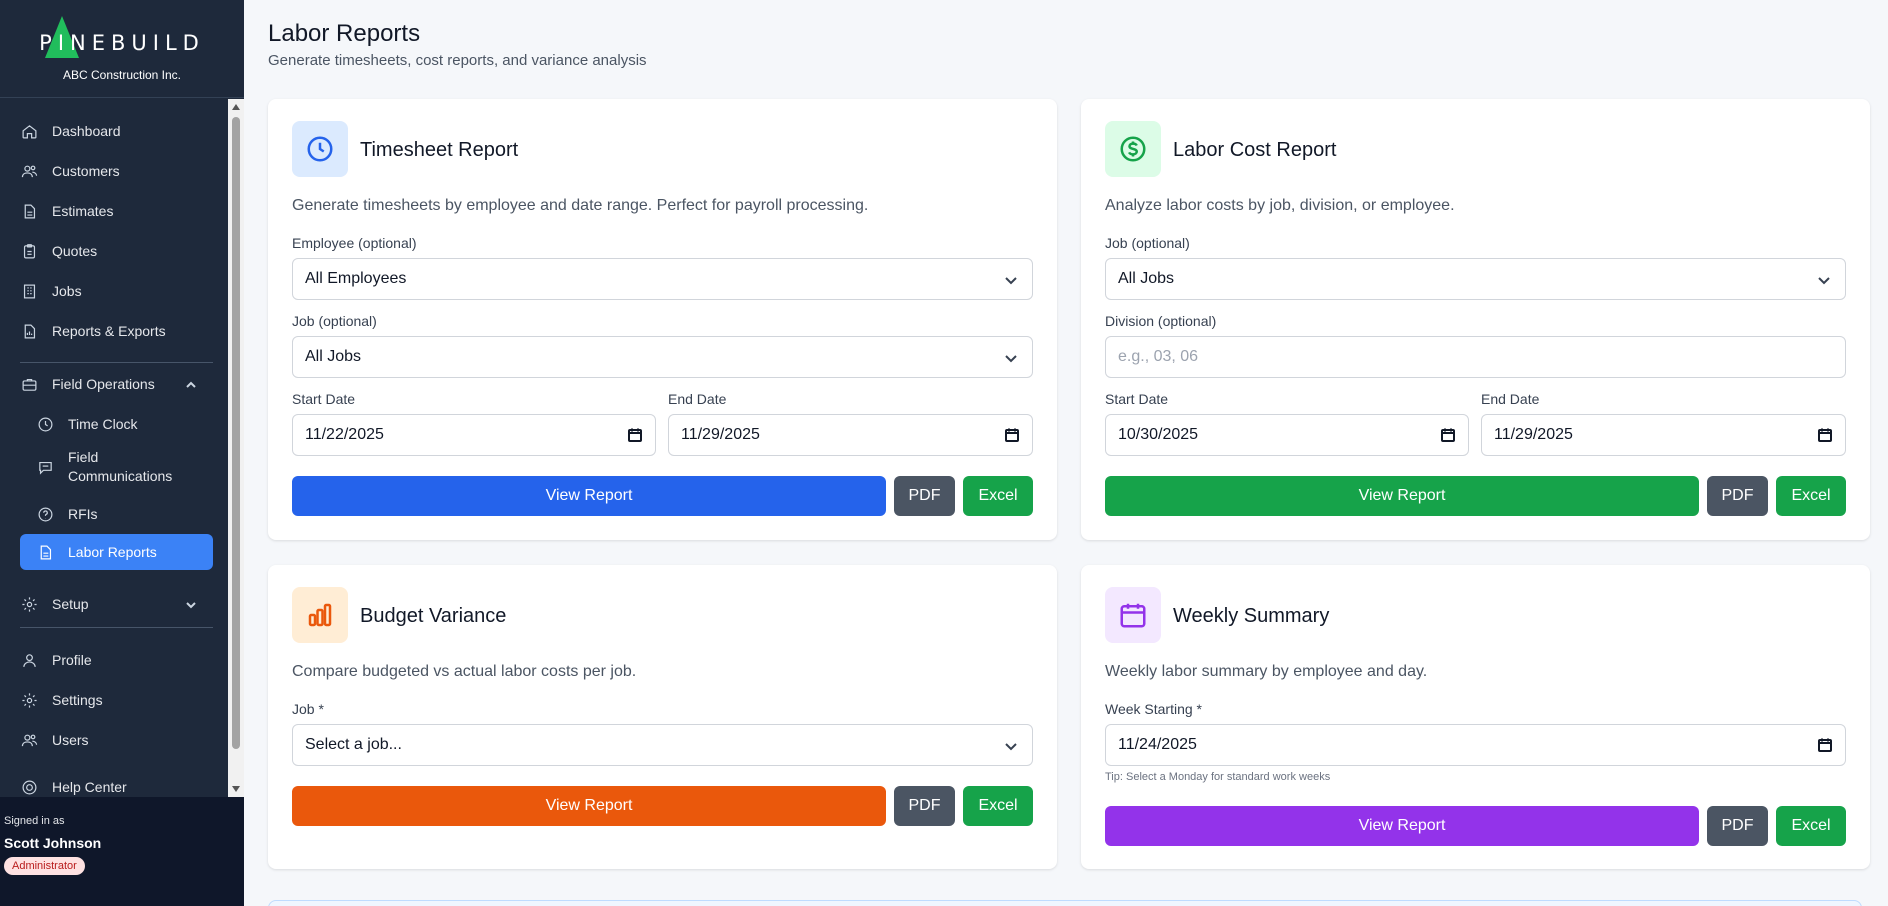  I want to click on clock-icon, so click(320, 149).